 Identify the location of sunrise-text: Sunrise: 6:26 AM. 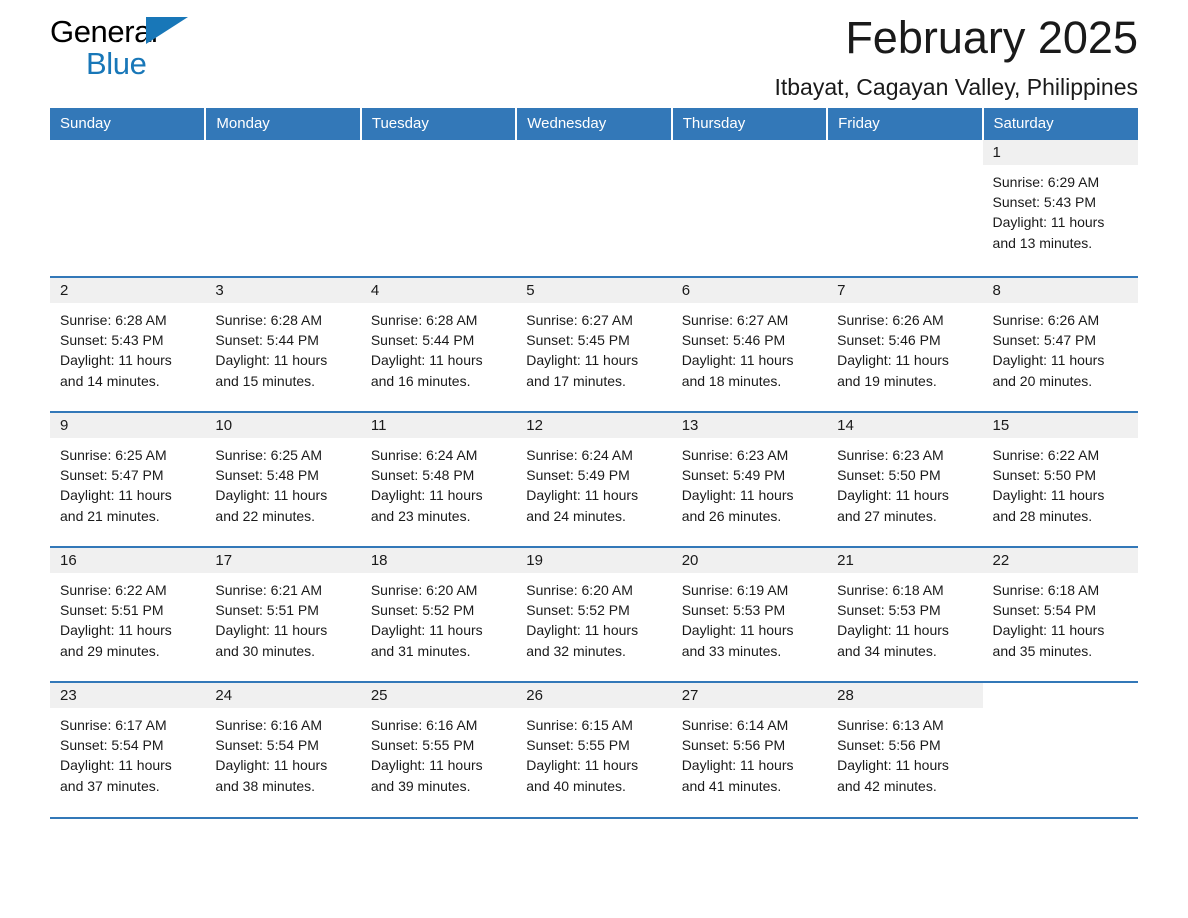
(890, 320).